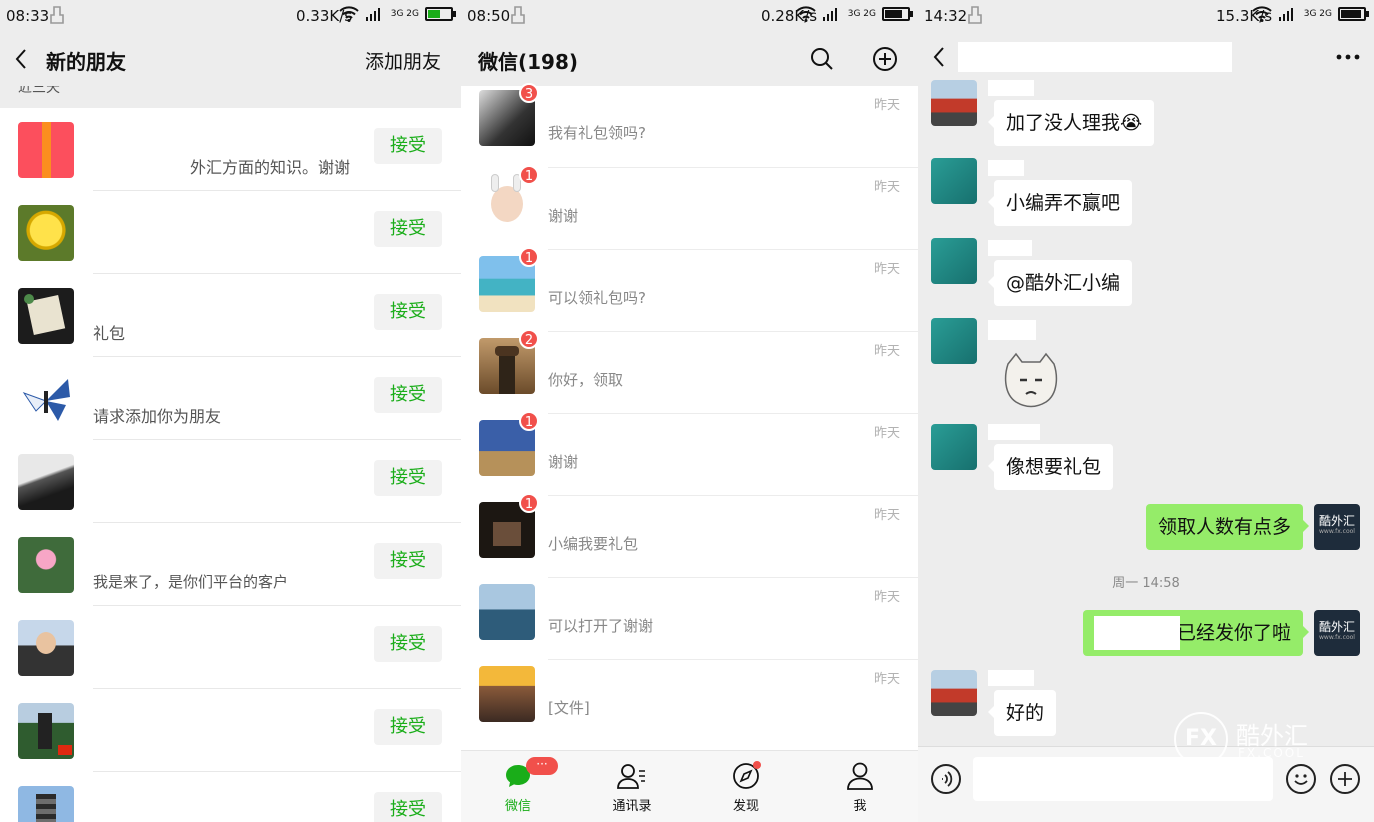 This screenshot has width=1374, height=822. I want to click on chat-preview: 小编我要礼包, so click(593, 544).